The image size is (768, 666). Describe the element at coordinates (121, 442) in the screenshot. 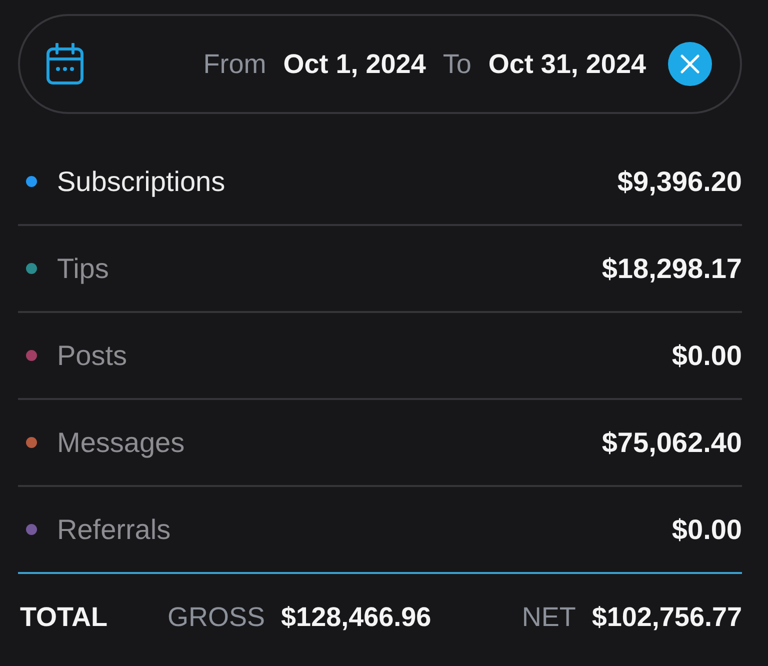

I see `category-label: Messages` at that location.